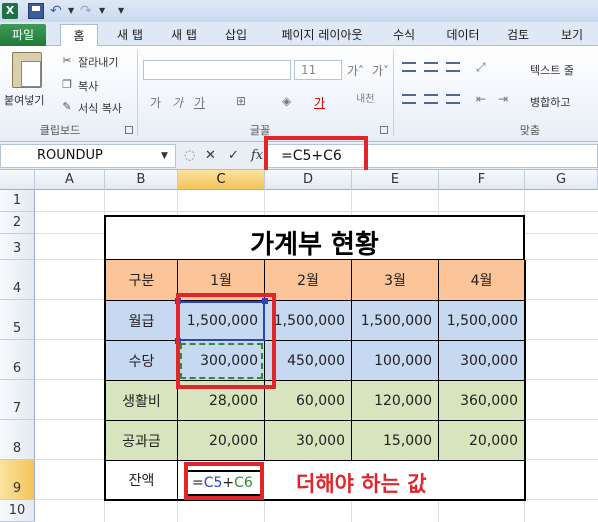  Describe the element at coordinates (318, 70) in the screenshot. I see `font-size-combo: 11` at that location.